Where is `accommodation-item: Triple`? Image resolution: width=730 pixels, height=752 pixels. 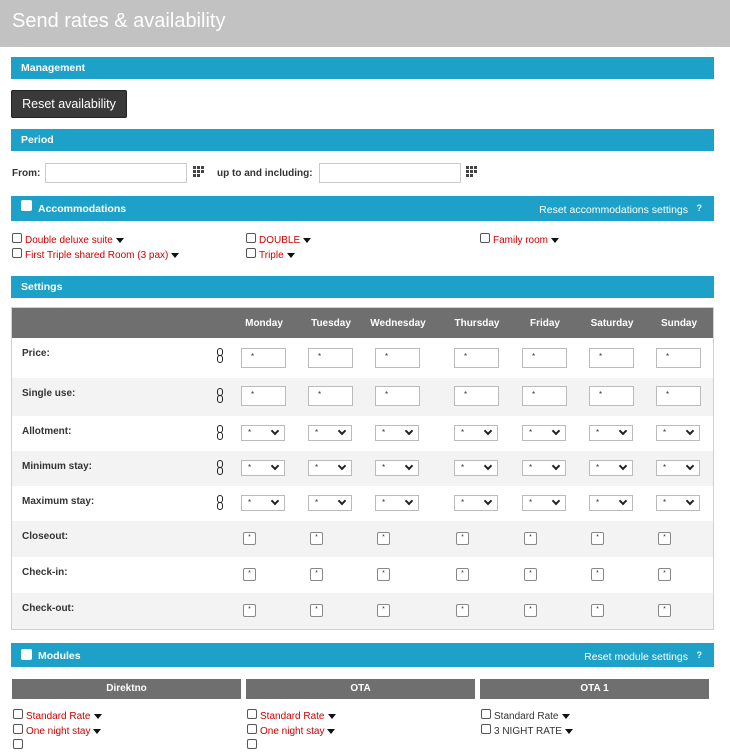
accommodation-item: Triple is located at coordinates (270, 254).